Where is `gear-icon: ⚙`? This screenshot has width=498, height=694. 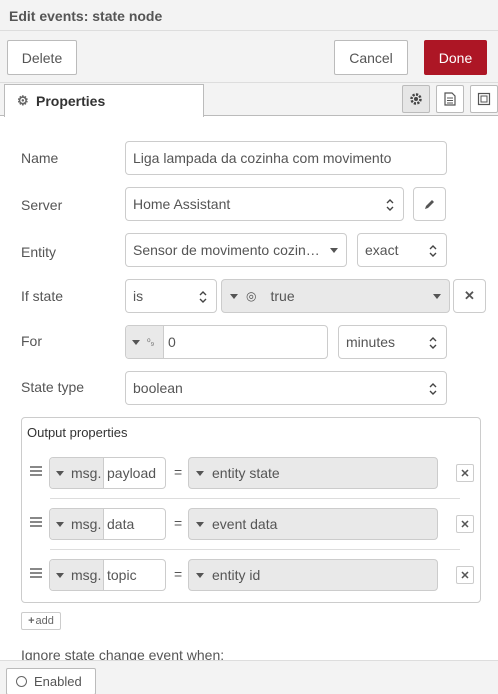 gear-icon: ⚙ is located at coordinates (23, 100).